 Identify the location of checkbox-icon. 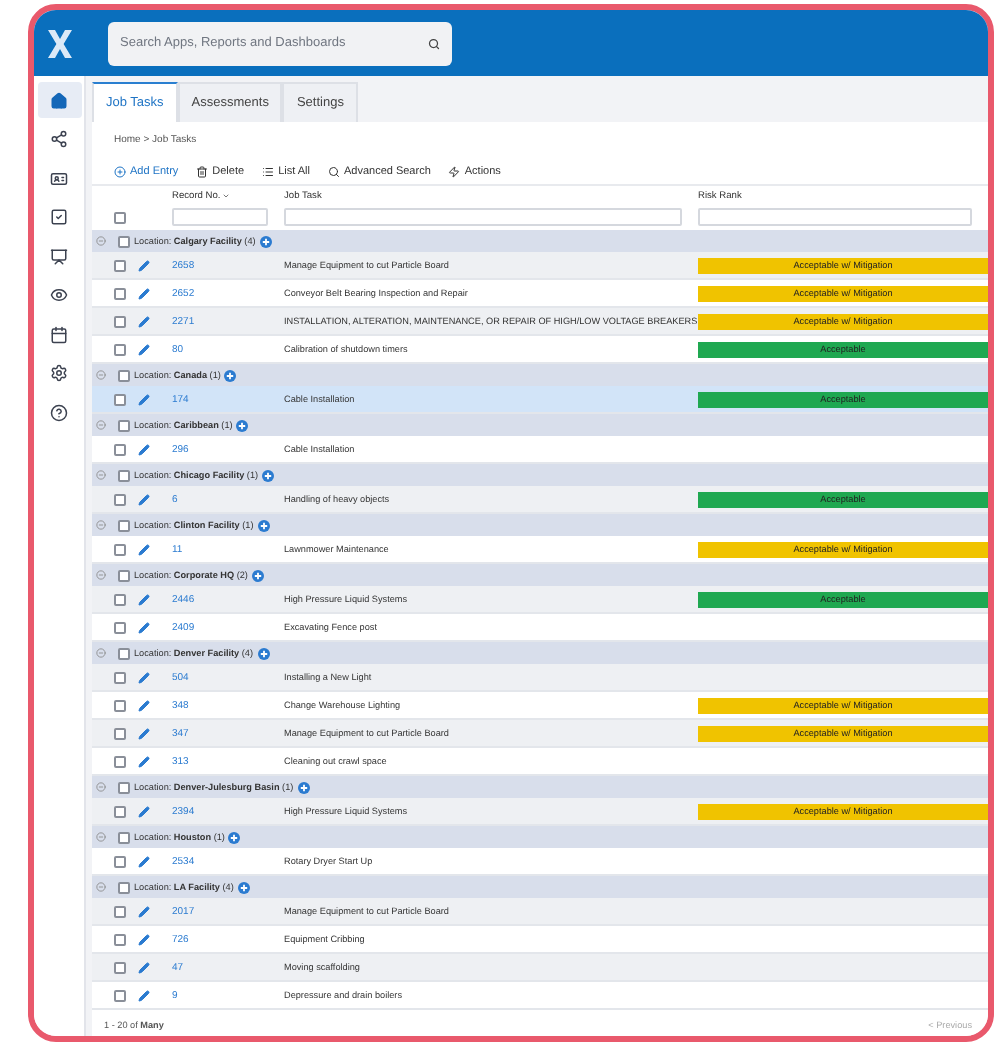
(59, 217).